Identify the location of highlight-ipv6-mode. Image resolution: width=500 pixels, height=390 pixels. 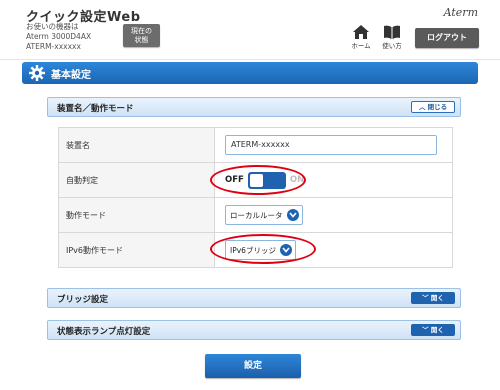
(263, 249).